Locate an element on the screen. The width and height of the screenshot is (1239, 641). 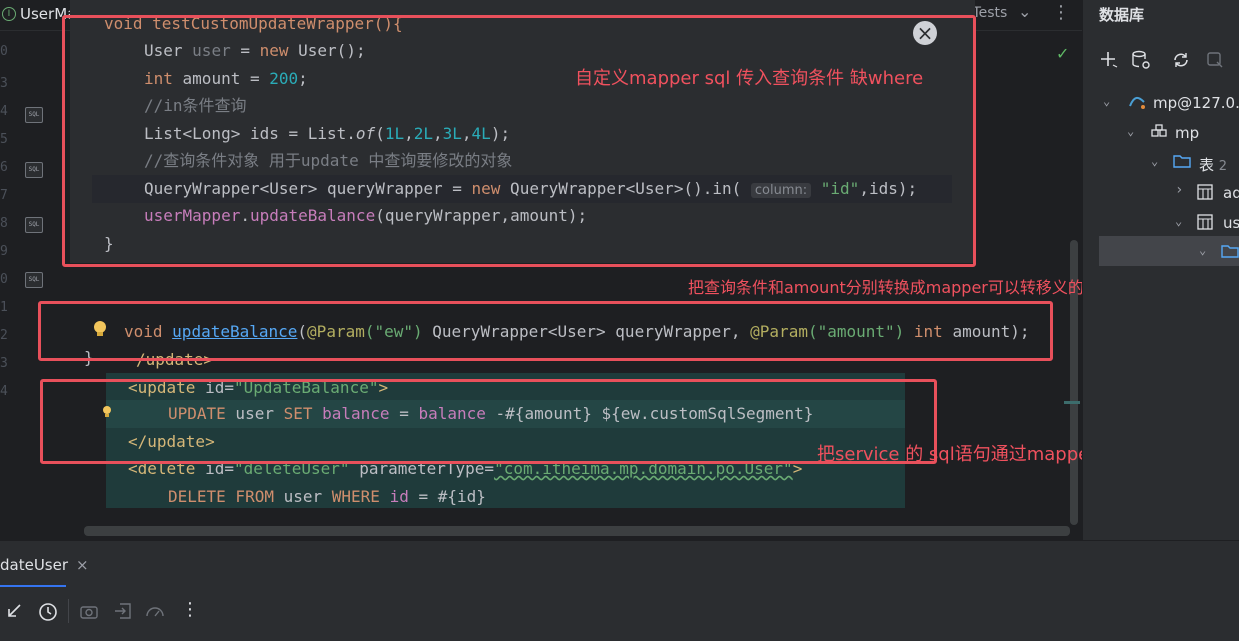
annotation-text: 把查询条件和amount分别转换成mapper可以转移义的形式 is located at coordinates (902, 287).